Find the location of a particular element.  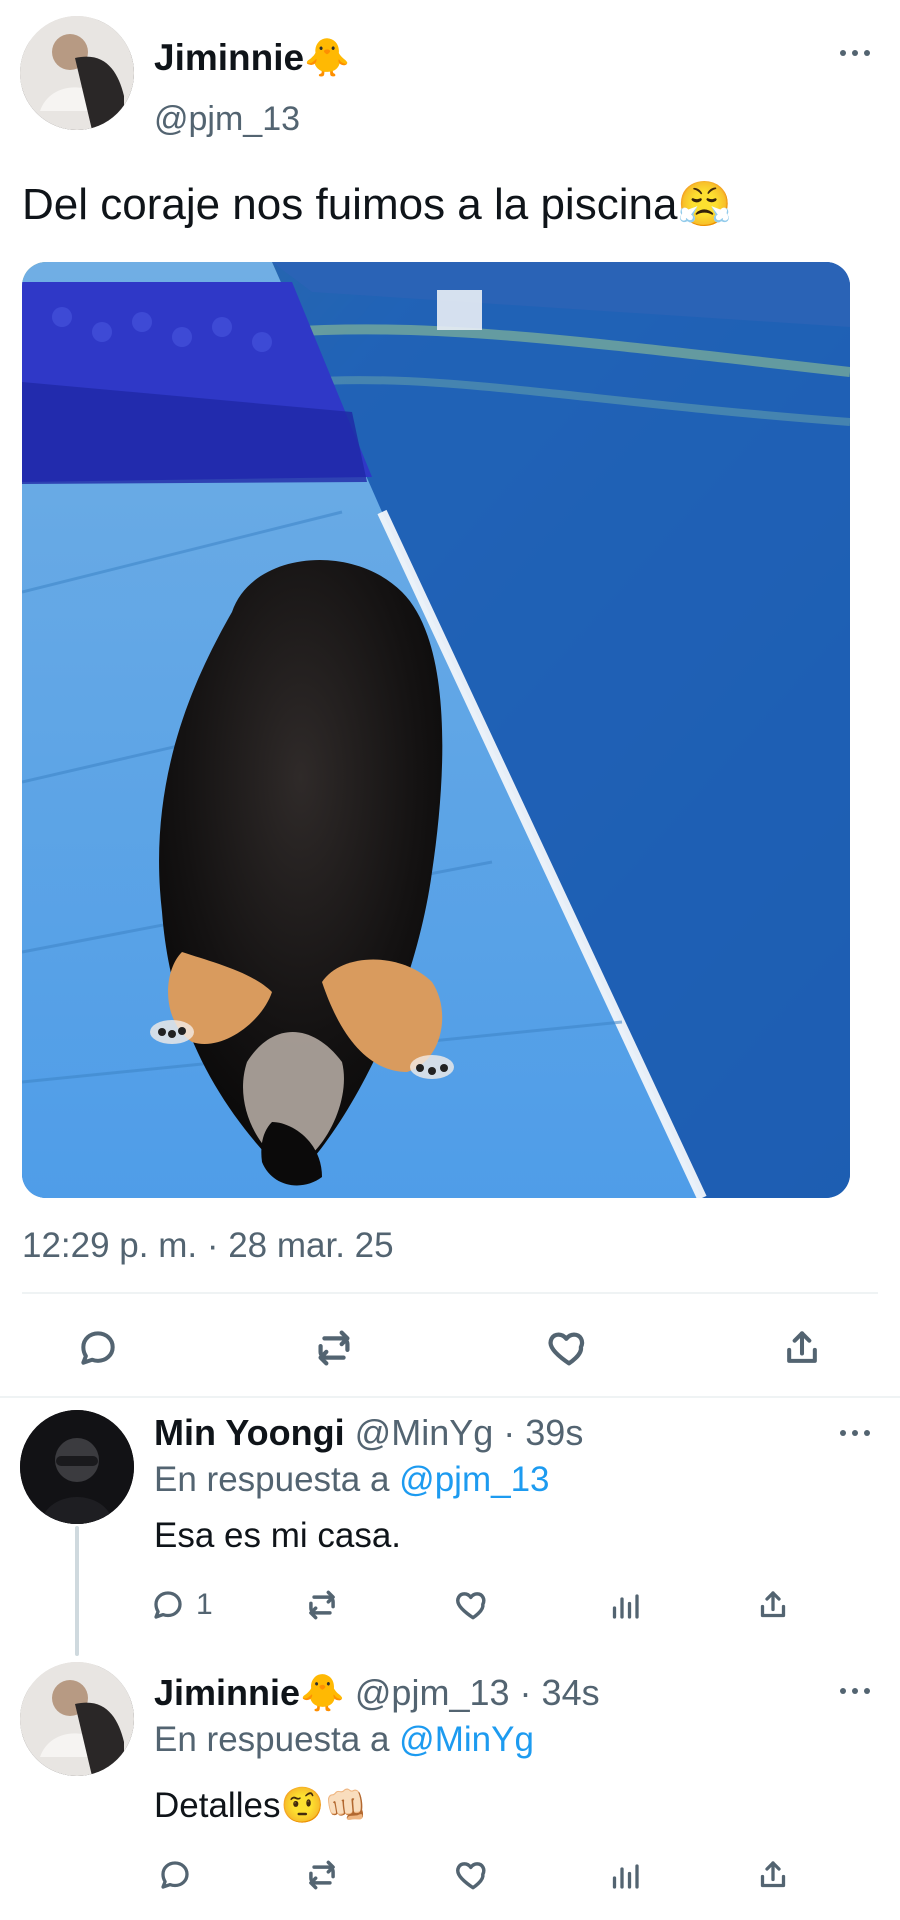

more-options-icon is located at coordinates (855, 53).